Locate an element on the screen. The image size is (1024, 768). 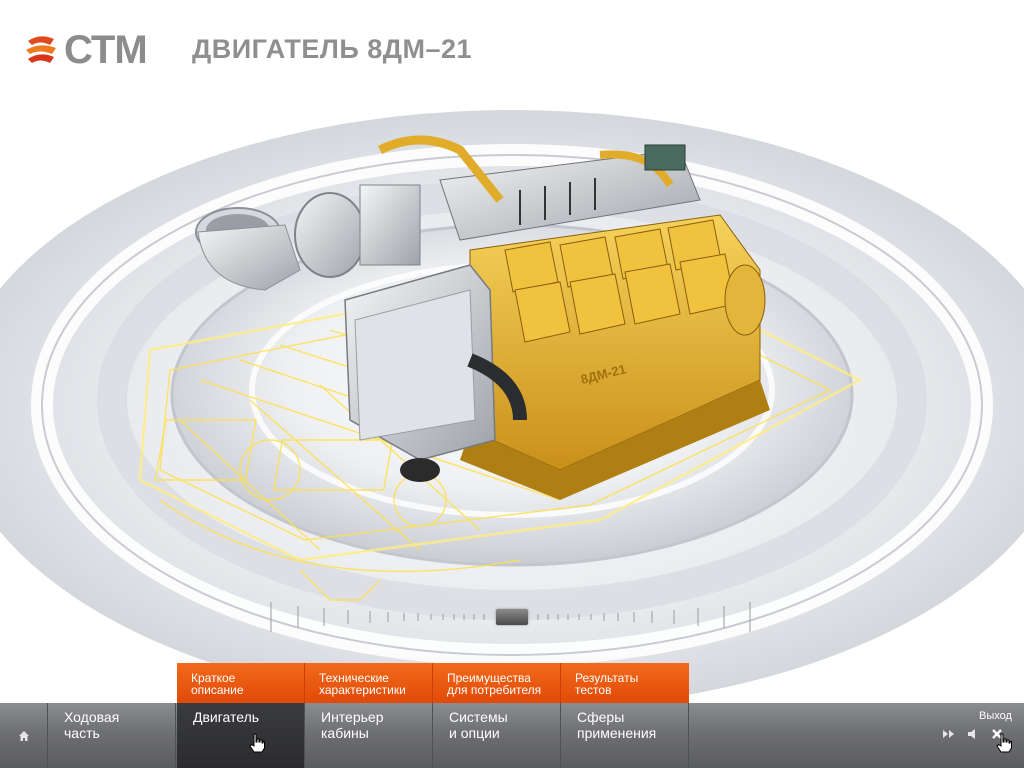
stm-logo-icon is located at coordinates (41, 49).